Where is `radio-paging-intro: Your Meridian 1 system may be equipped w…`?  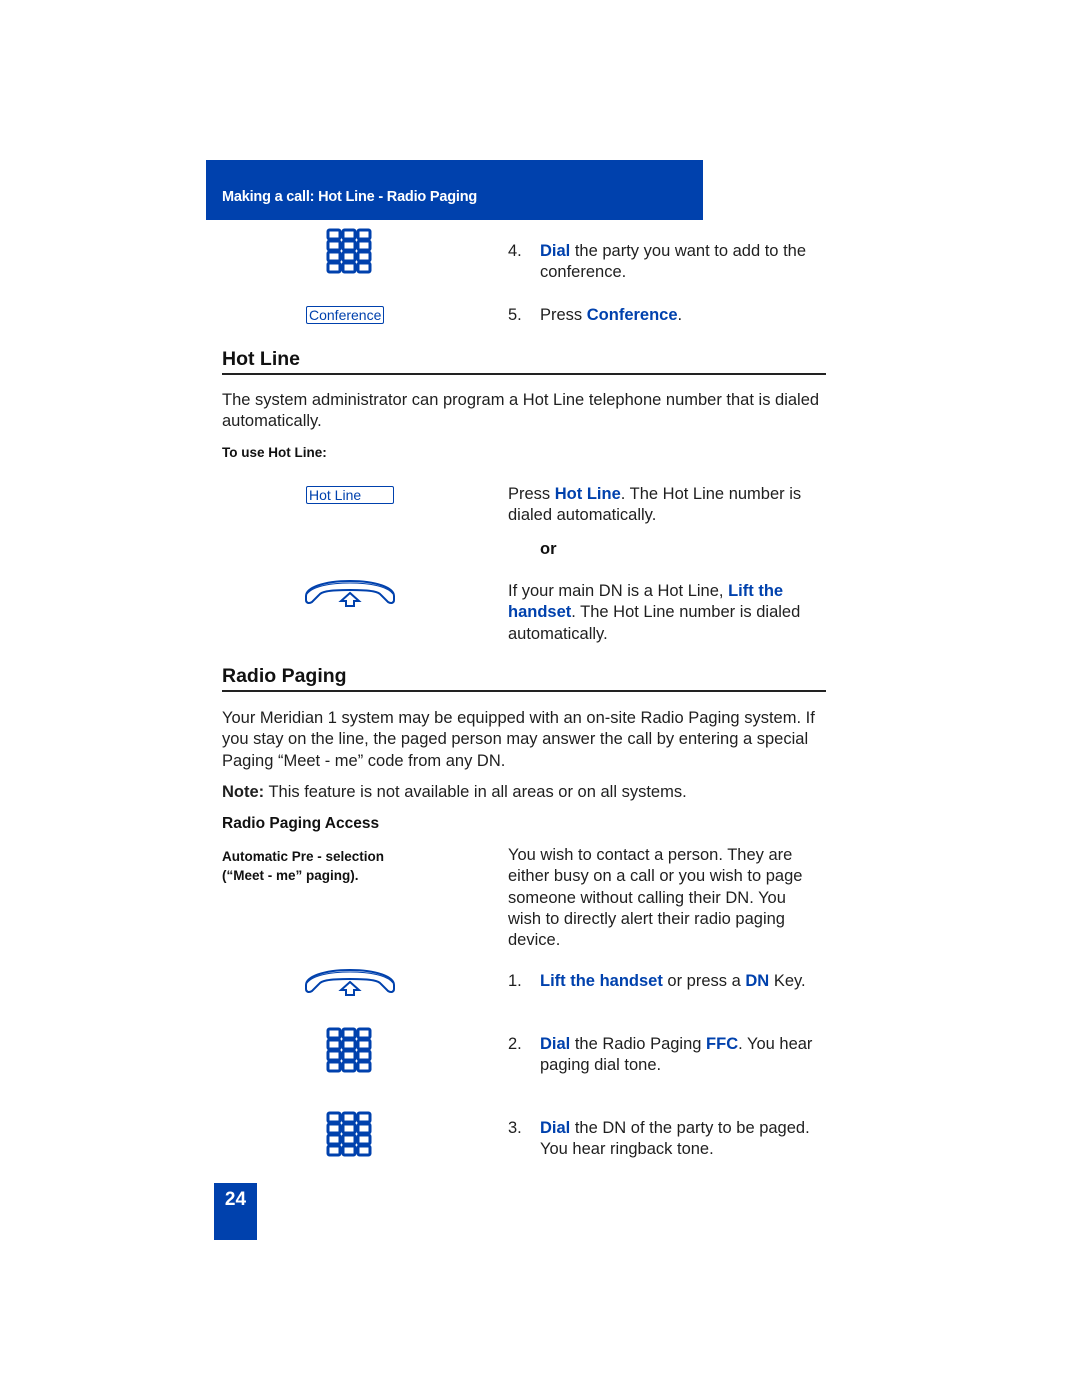 radio-paging-intro: Your Meridian 1 system may be equipped w… is located at coordinates (518, 739).